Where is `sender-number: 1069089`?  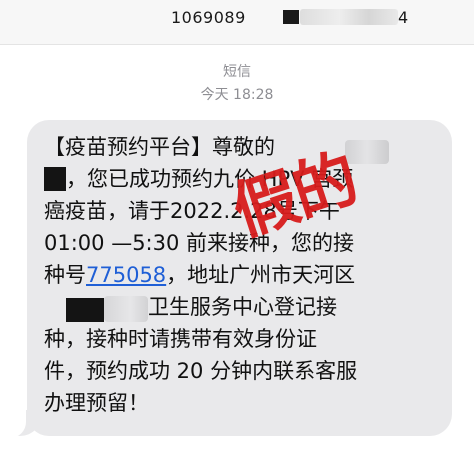 sender-number: 1069089 is located at coordinates (208, 17).